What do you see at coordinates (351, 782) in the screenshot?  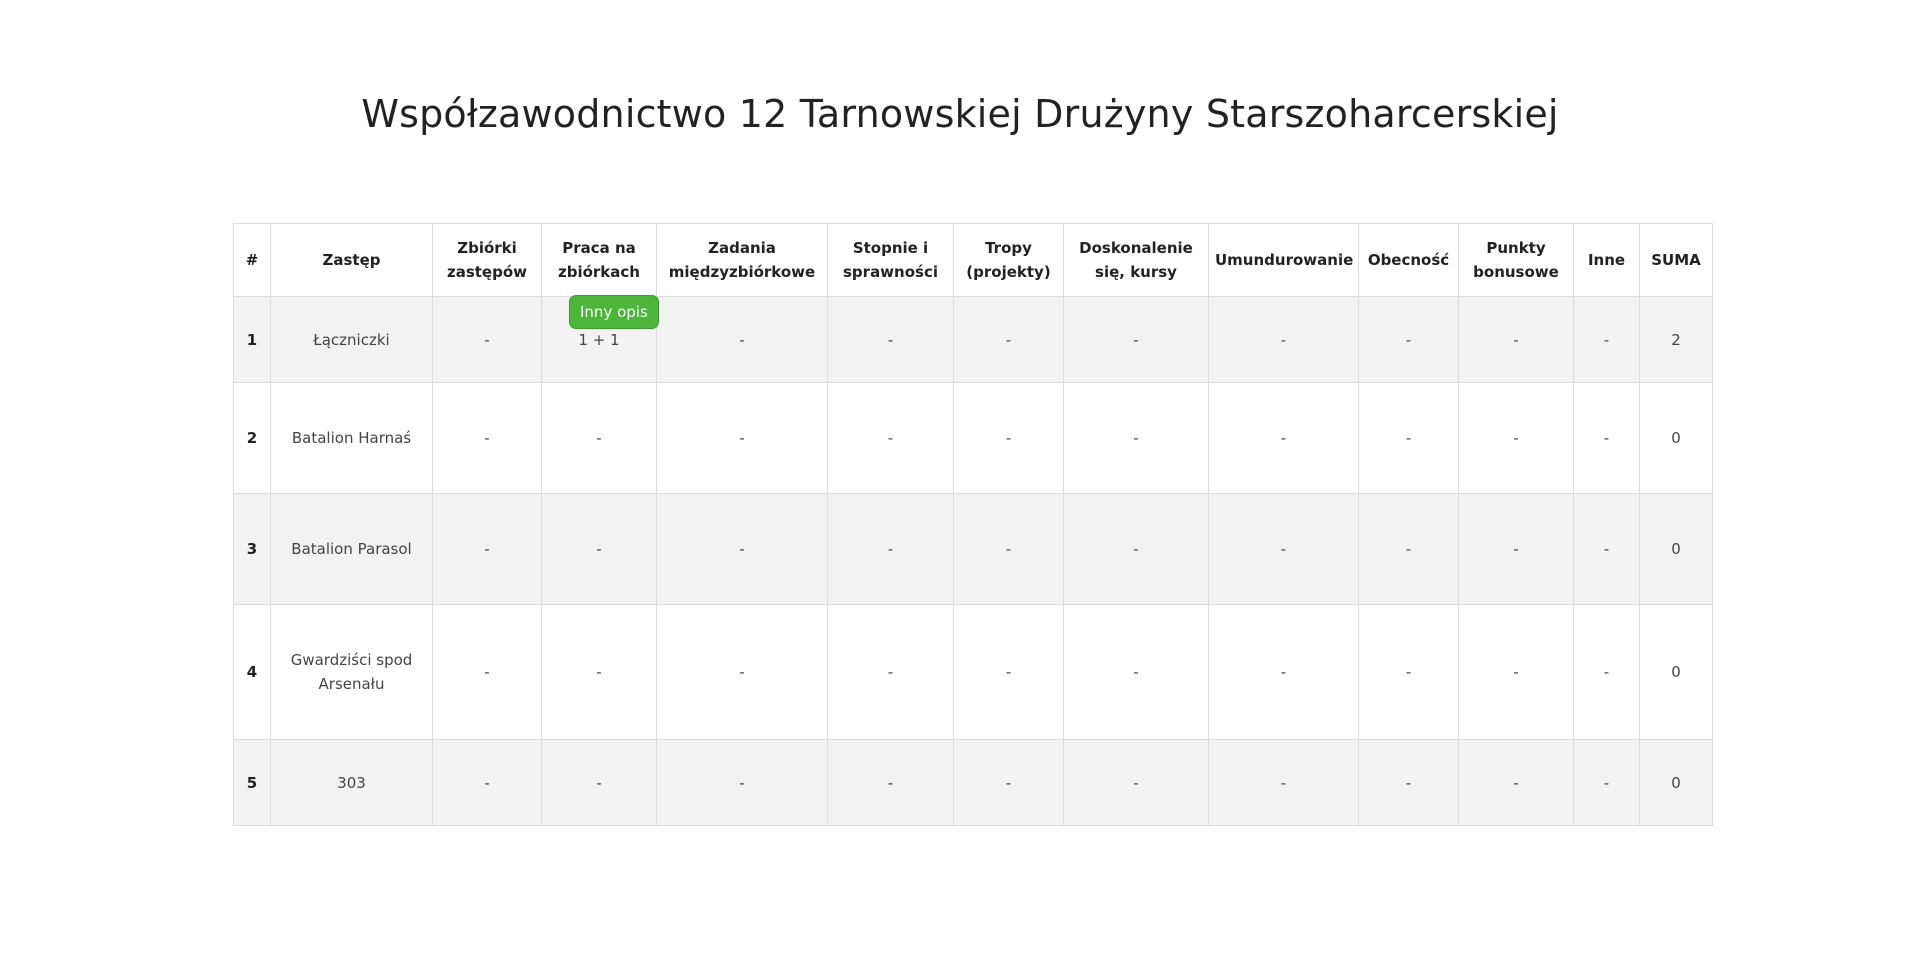 I see `row-zastep-name: 303` at bounding box center [351, 782].